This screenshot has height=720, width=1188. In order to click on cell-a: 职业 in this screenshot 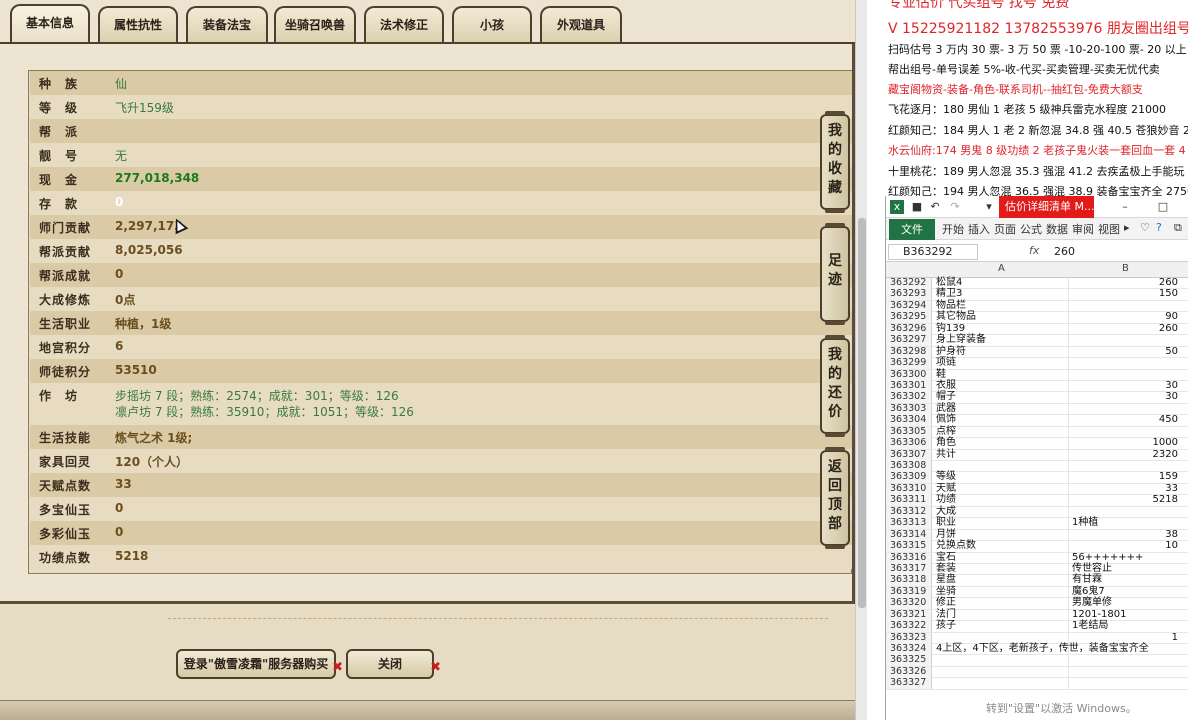, I will do `click(946, 523)`.